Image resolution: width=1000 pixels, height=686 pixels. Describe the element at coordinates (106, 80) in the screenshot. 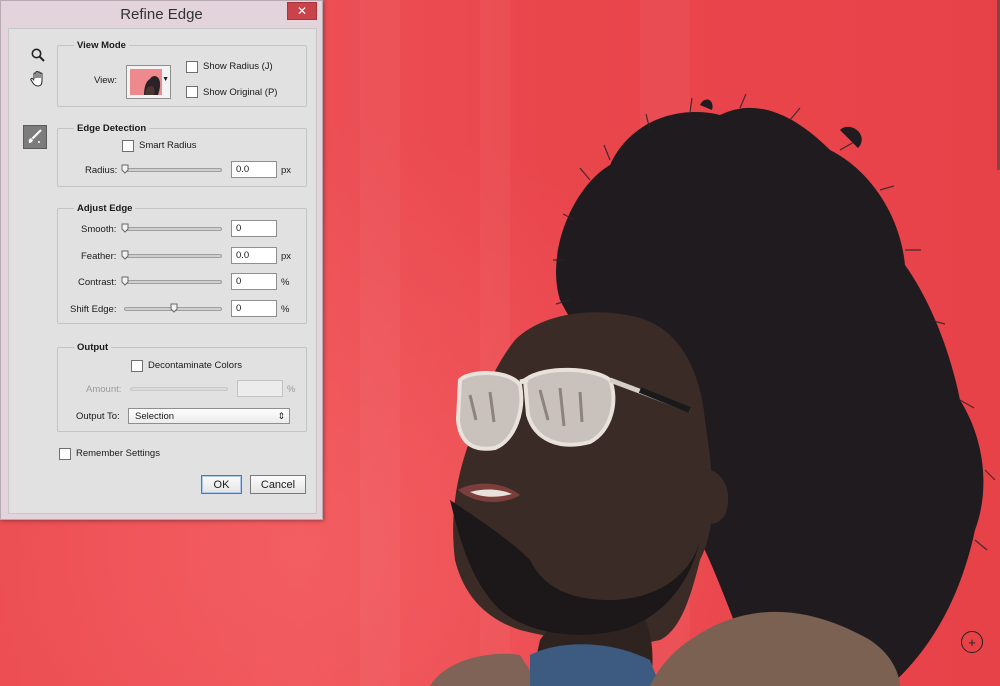

I see `view-label: View:` at that location.